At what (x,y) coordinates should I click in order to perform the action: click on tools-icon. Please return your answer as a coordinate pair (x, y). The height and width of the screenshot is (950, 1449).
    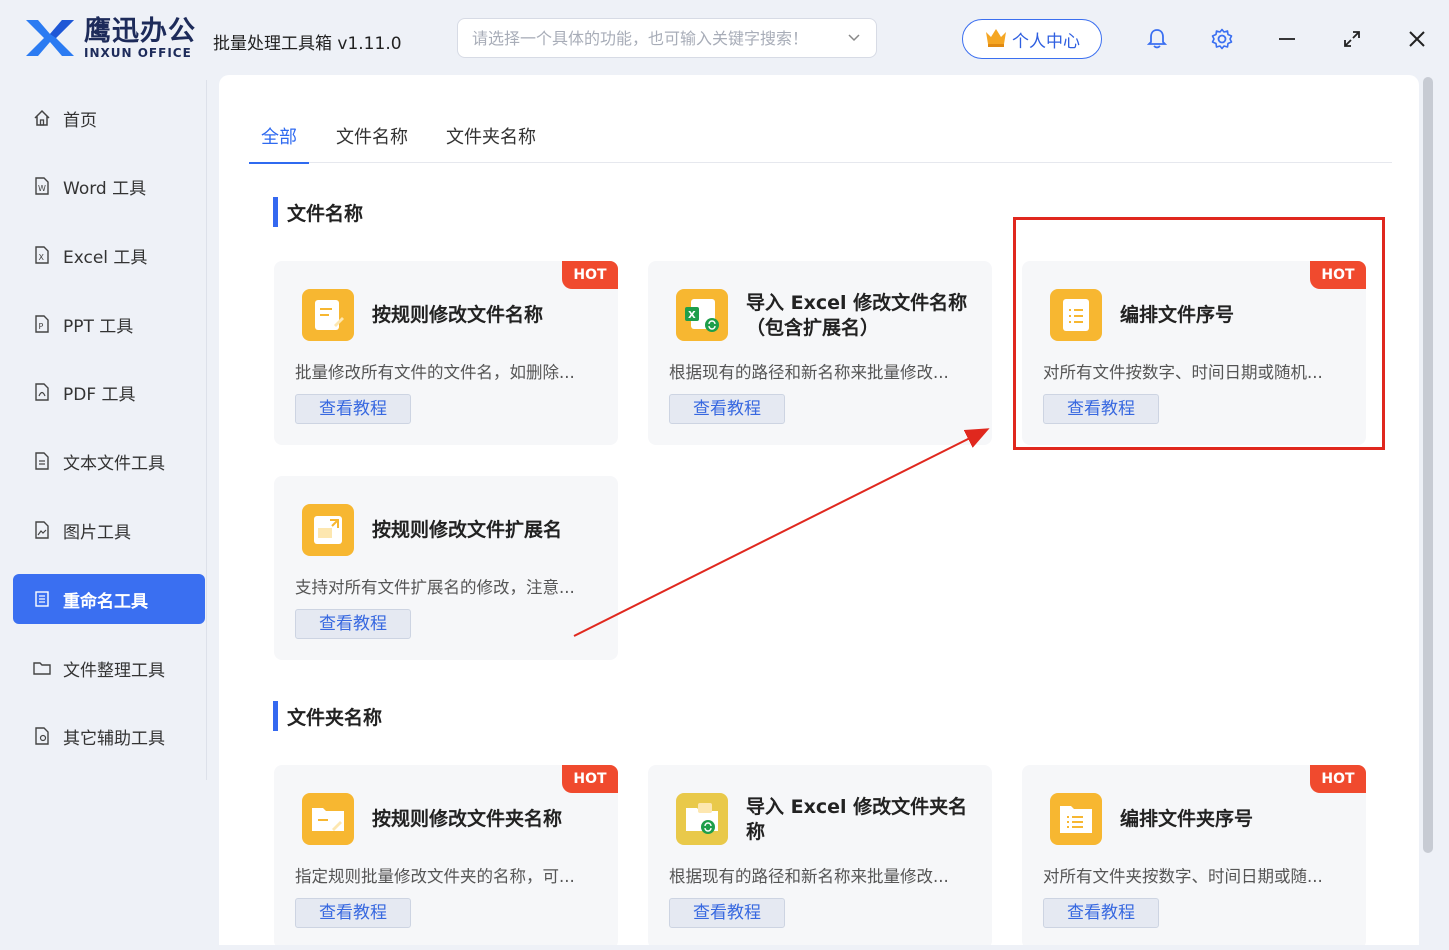
    Looking at the image, I should click on (42, 736).